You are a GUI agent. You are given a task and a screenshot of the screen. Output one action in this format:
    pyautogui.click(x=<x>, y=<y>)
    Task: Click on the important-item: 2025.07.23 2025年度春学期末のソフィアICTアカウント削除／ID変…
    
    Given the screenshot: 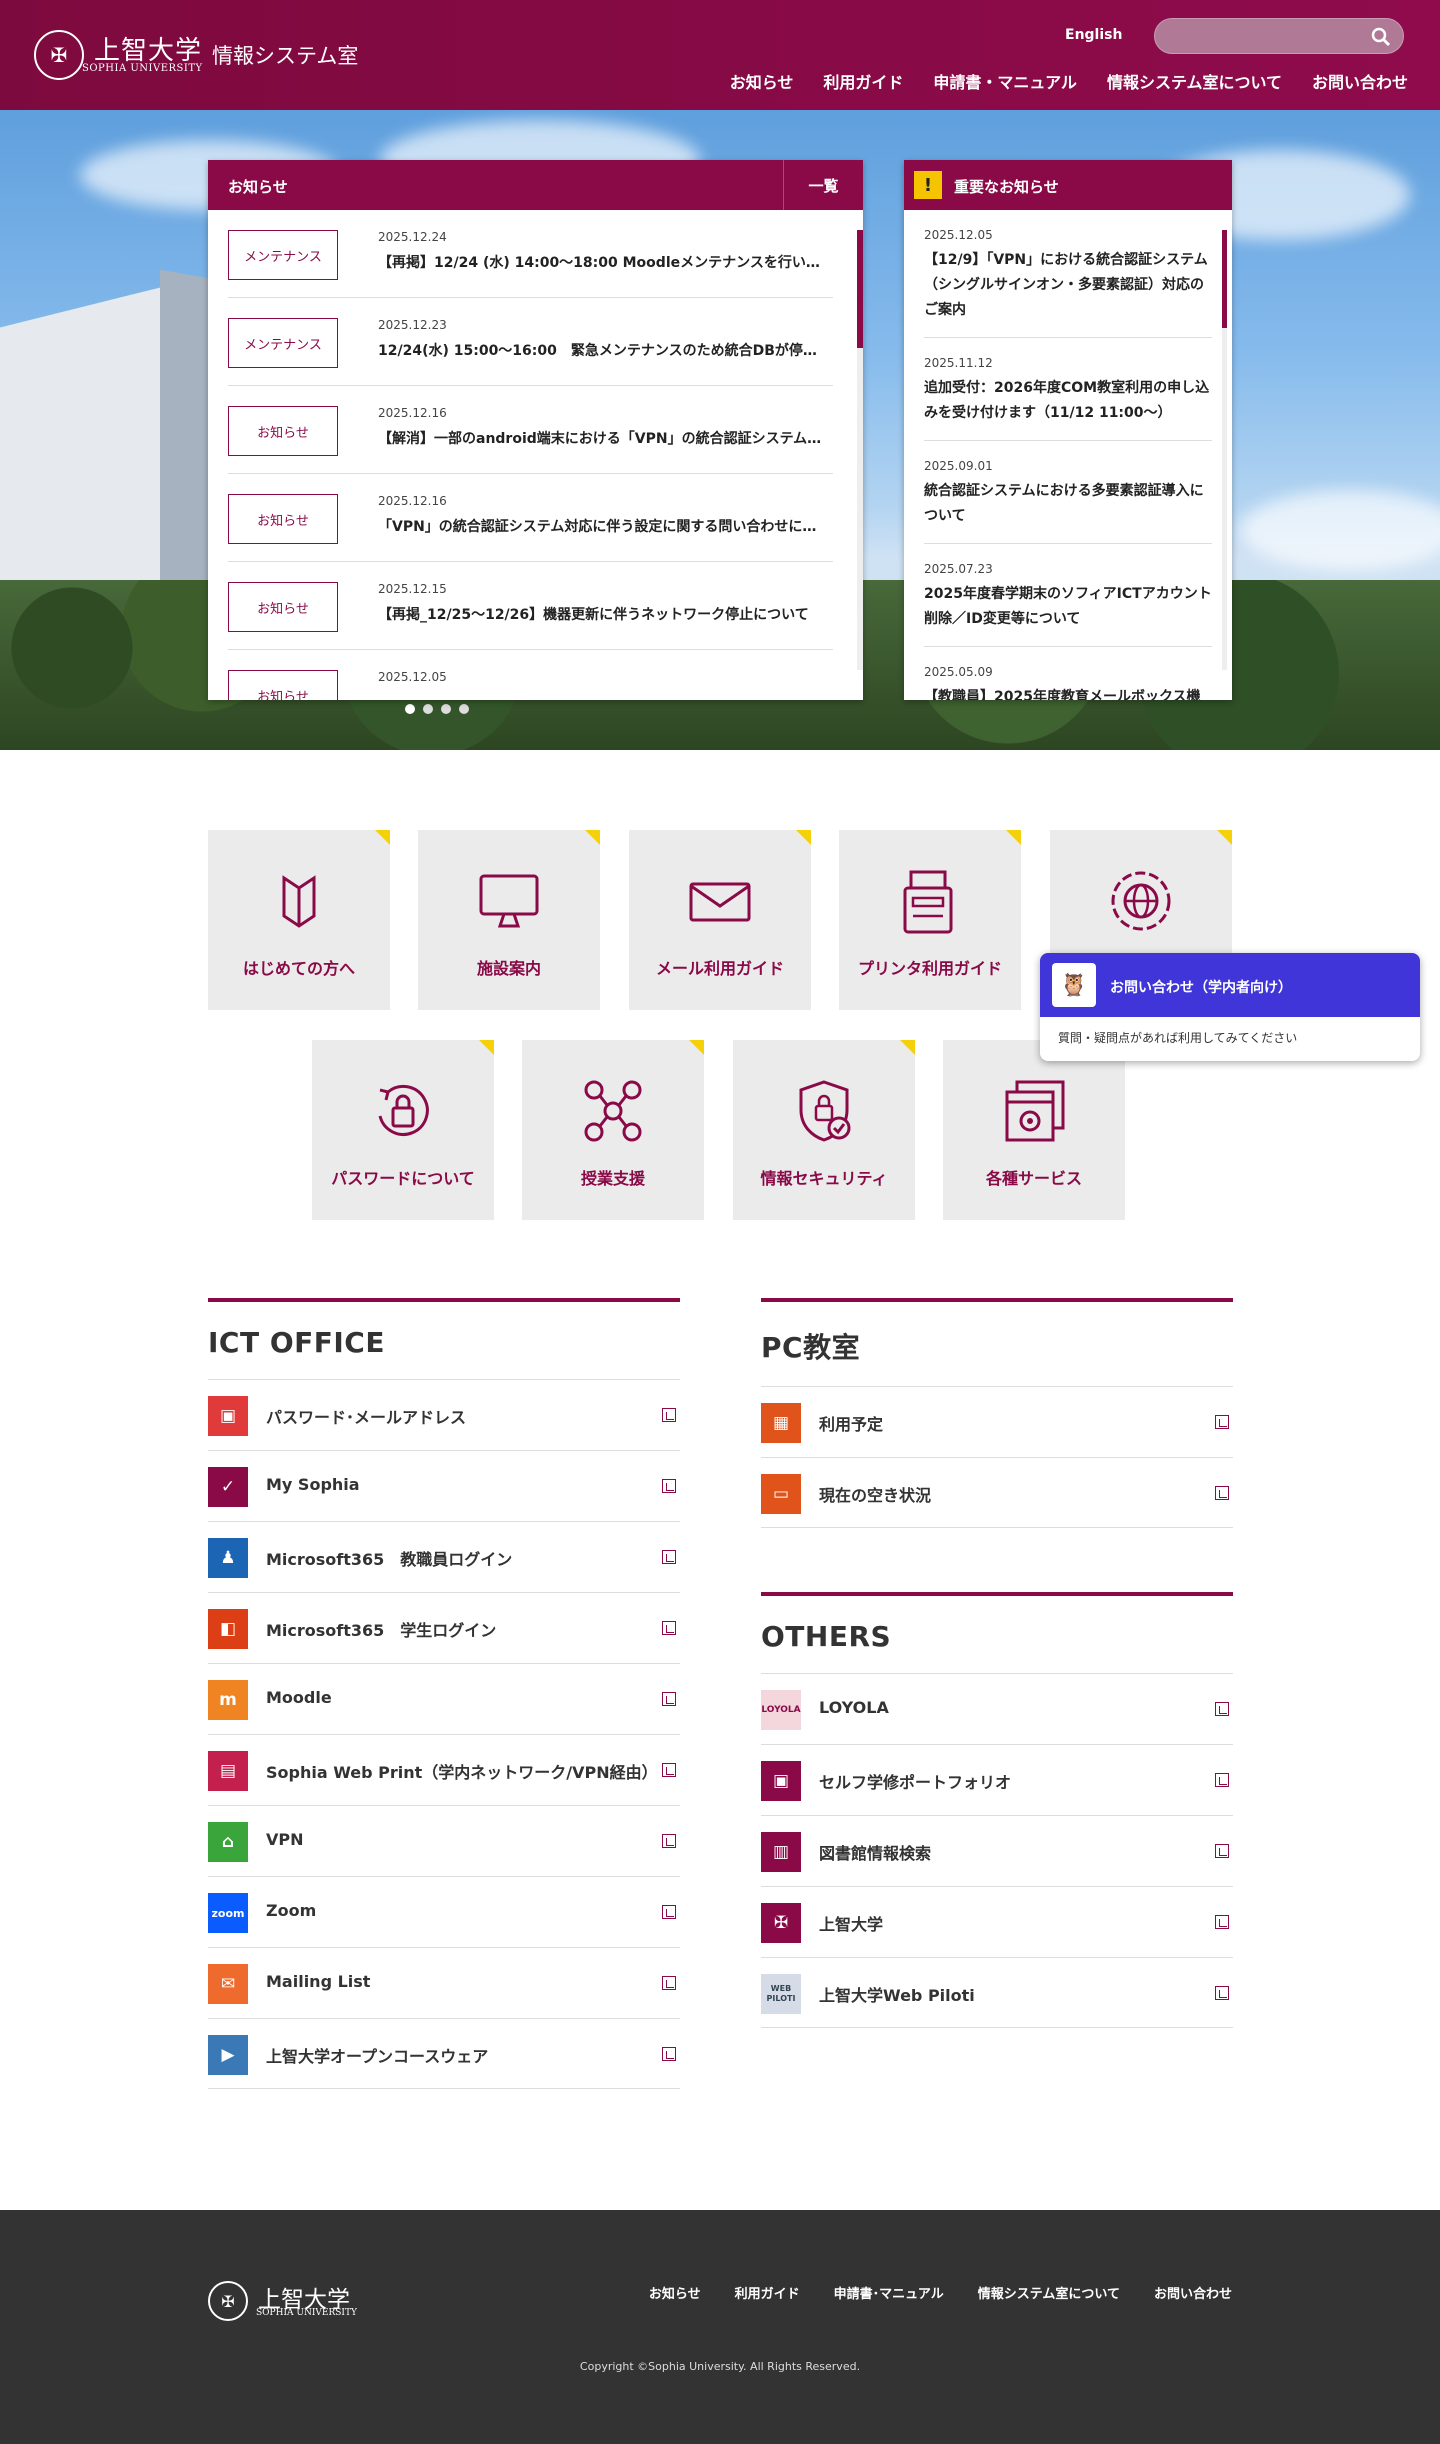 What is the action you would take?
    pyautogui.click(x=1068, y=595)
    